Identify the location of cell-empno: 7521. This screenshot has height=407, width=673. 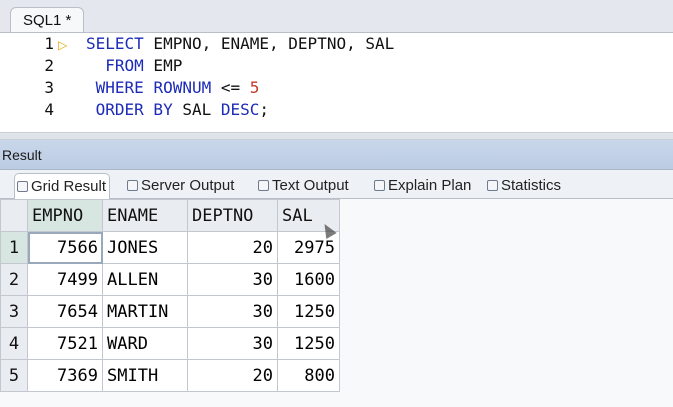
(65, 343).